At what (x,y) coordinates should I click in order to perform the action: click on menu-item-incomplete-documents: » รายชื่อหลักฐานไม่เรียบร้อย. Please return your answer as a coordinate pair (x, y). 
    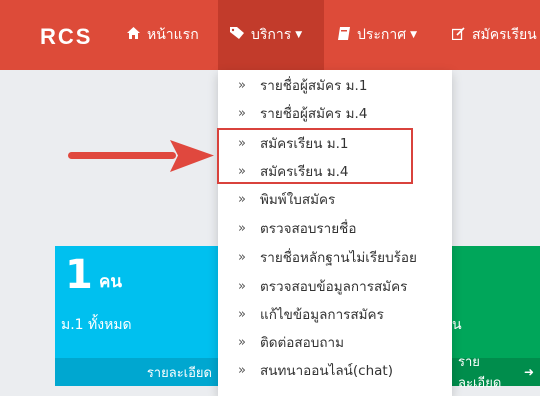
    Looking at the image, I should click on (335, 257).